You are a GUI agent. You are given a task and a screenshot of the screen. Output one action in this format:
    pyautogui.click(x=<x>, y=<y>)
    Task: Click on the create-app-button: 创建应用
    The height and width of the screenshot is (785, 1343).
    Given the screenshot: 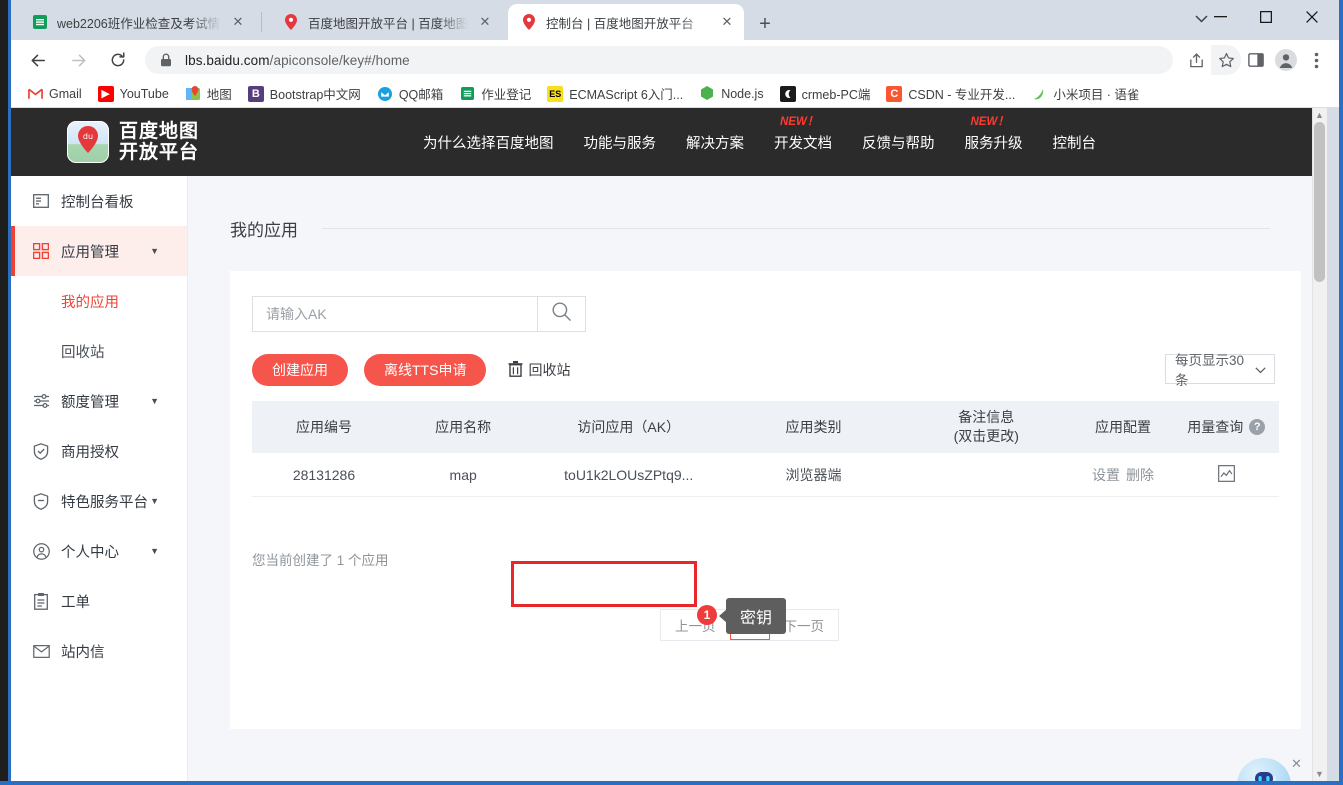 What is the action you would take?
    pyautogui.click(x=300, y=370)
    